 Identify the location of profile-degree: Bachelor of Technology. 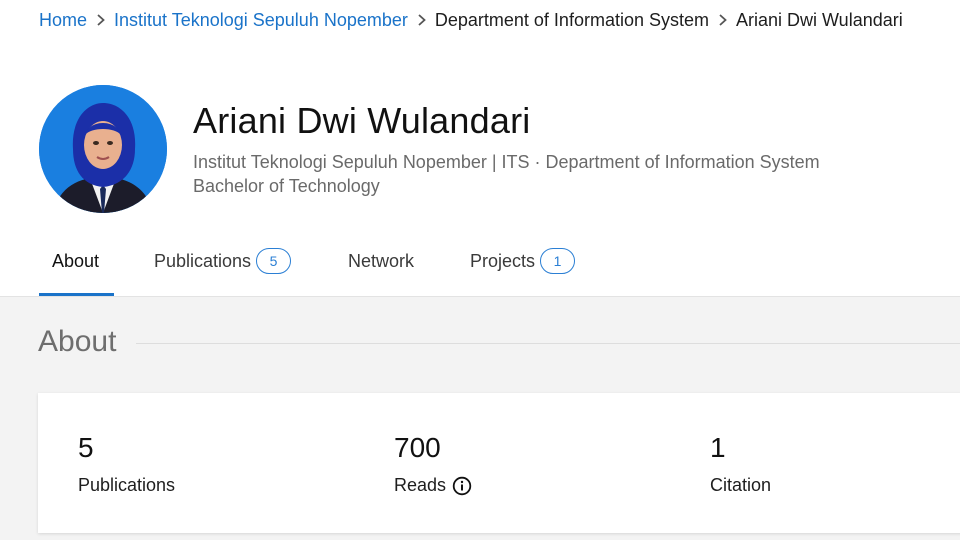
(286, 186).